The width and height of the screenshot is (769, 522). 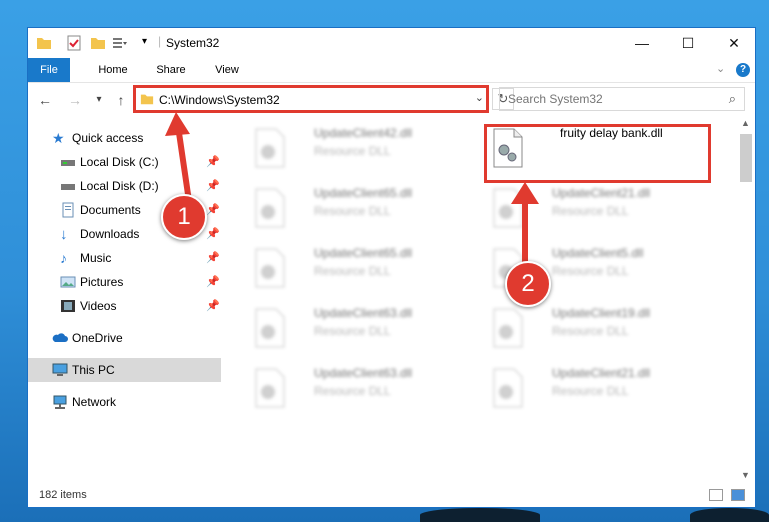 What do you see at coordinates (745, 123) in the screenshot?
I see `scroll-up-icon: ▲` at bounding box center [745, 123].